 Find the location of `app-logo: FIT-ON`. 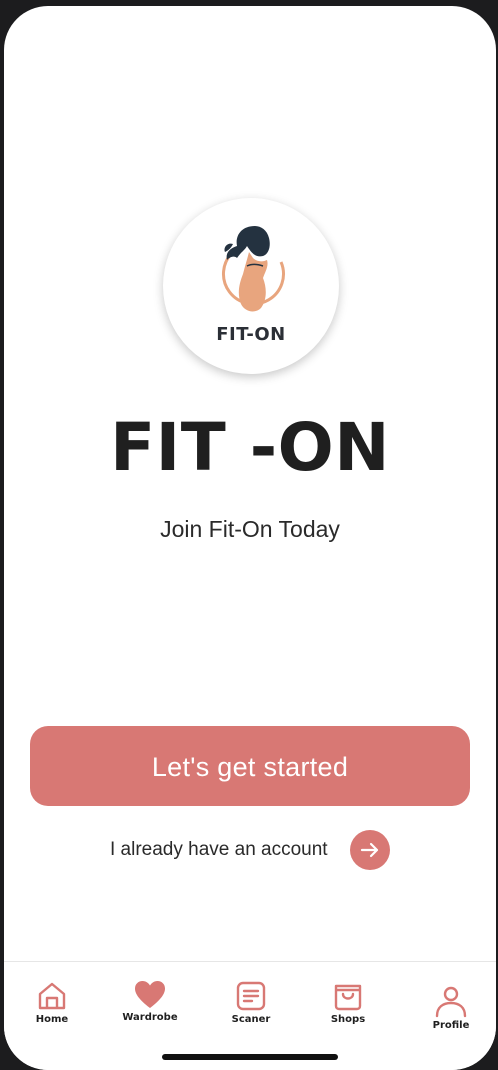

app-logo: FIT-ON is located at coordinates (251, 286).